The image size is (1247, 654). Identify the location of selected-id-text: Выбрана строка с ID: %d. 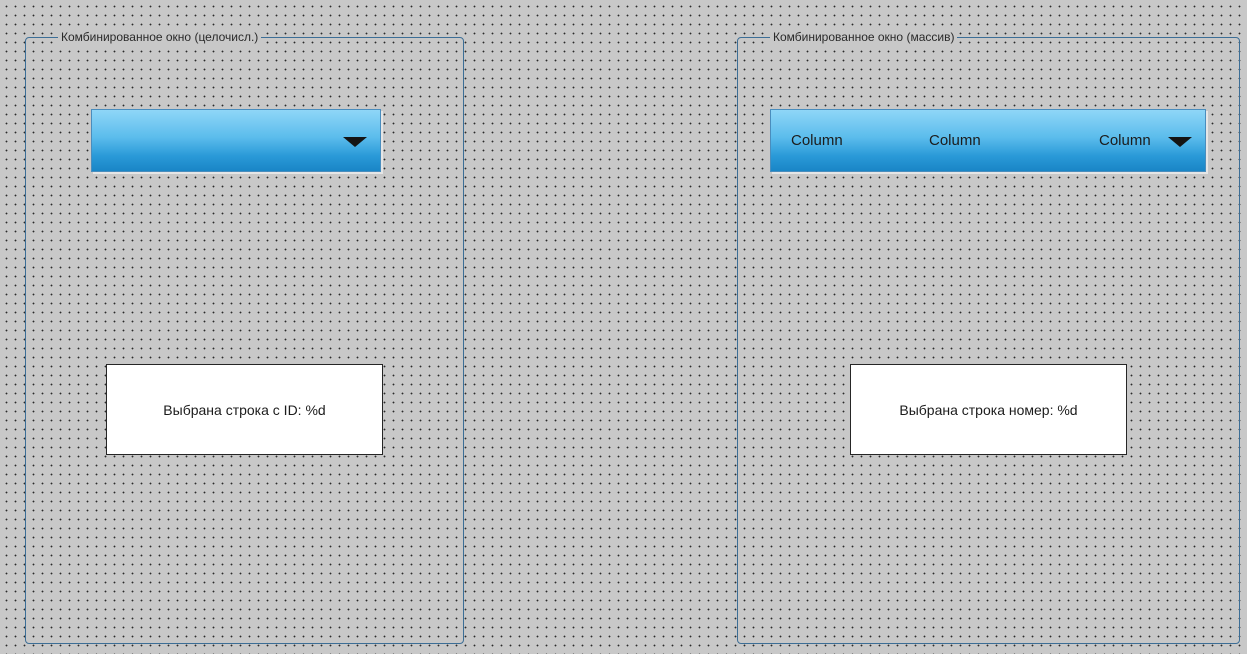
(244, 409).